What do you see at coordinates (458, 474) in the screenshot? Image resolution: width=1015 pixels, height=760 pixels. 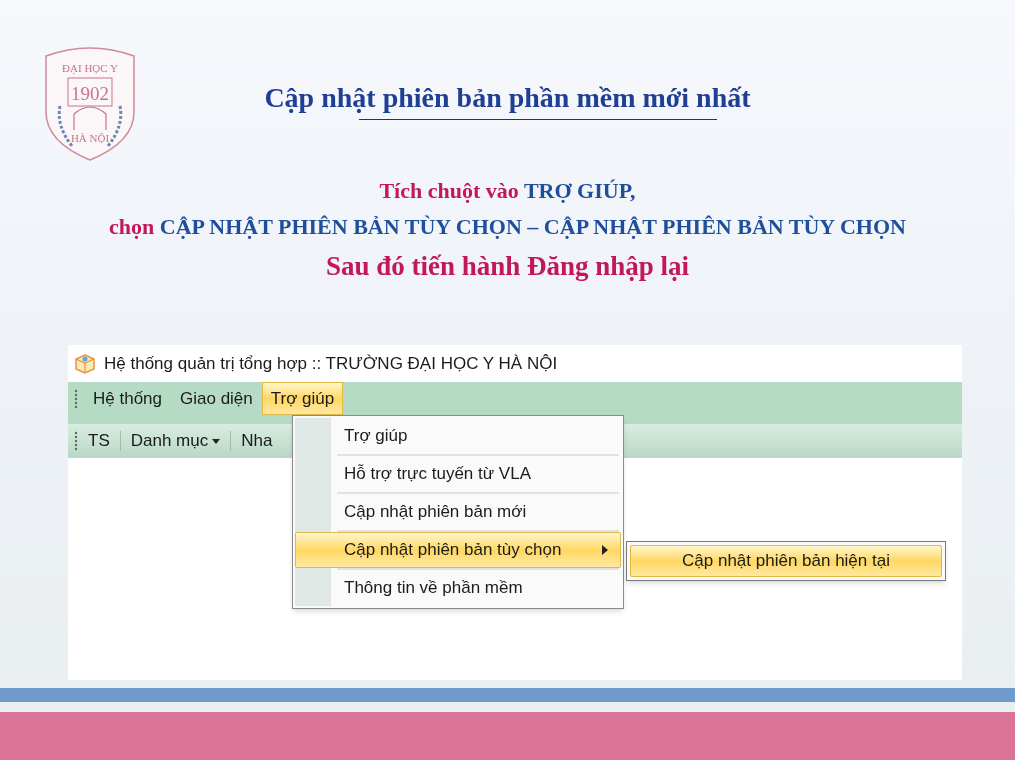 I see `dropdown-item: Hỗ trợ trực tuyến từ VLA` at bounding box center [458, 474].